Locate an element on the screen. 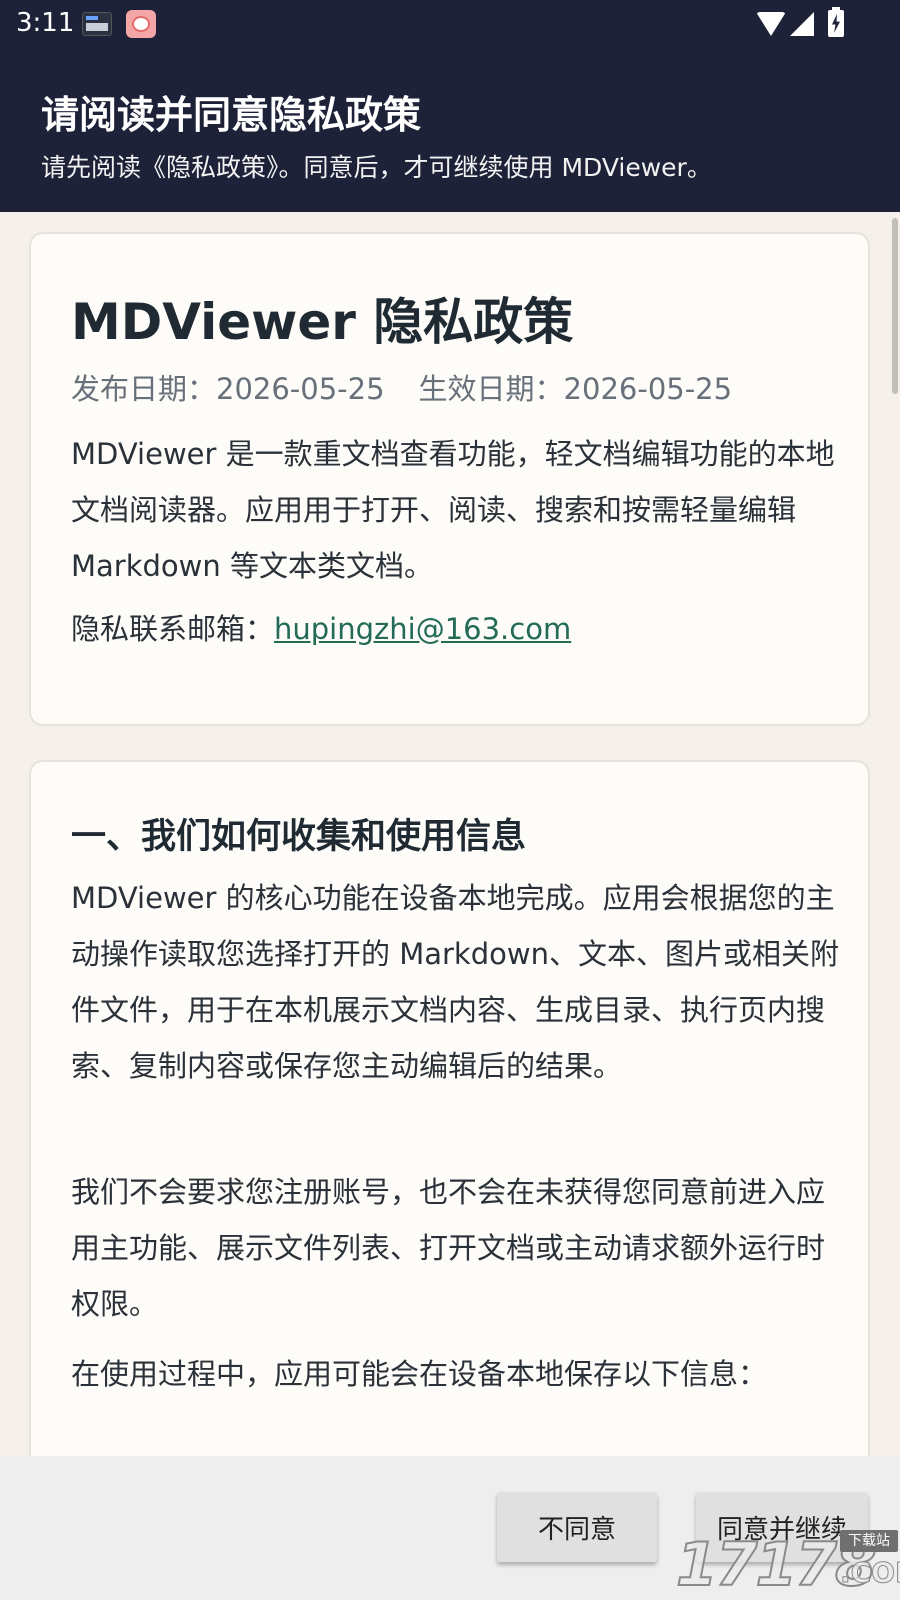 The width and height of the screenshot is (900, 1600). battery-charging-icon is located at coordinates (836, 22).